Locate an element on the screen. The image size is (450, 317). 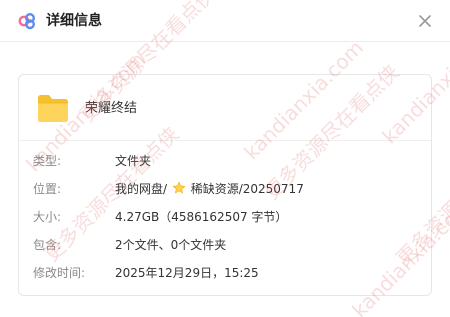
detail-row-contains: 包含: 2个文件、0个文件夹 is located at coordinates (225, 245).